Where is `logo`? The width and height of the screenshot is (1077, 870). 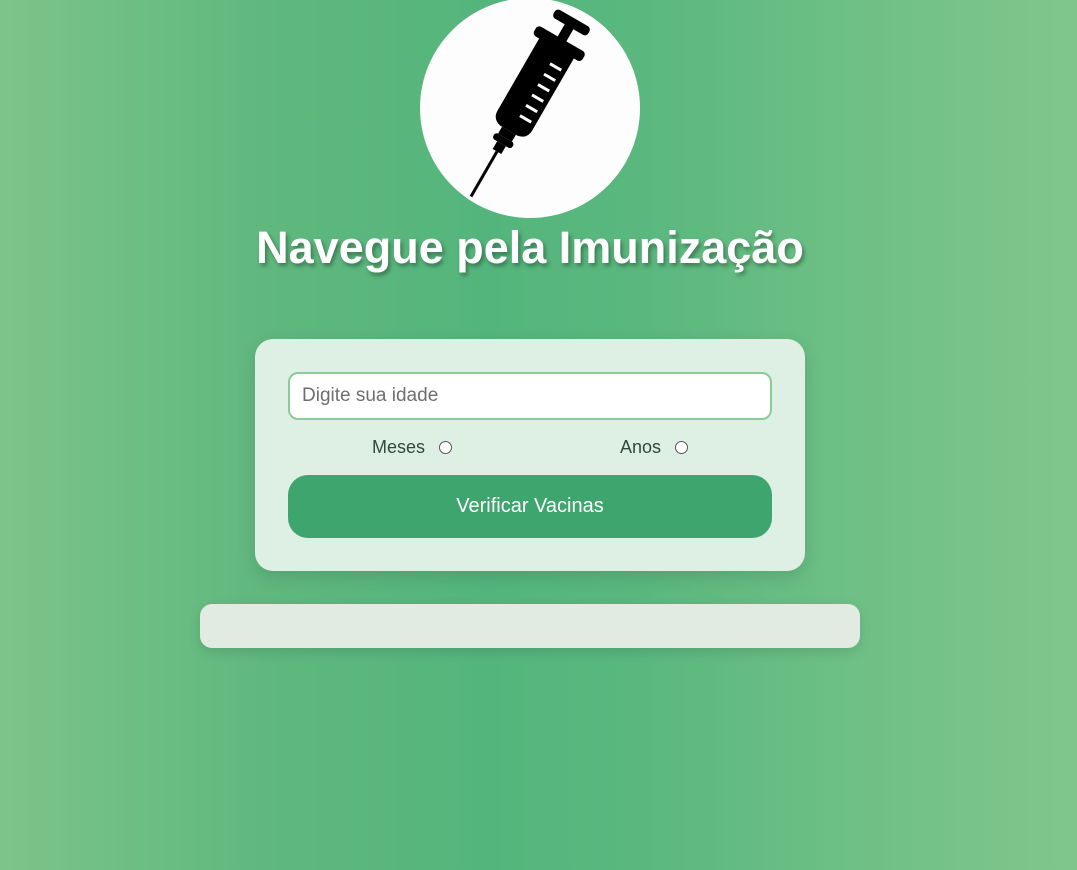
logo is located at coordinates (530, 109).